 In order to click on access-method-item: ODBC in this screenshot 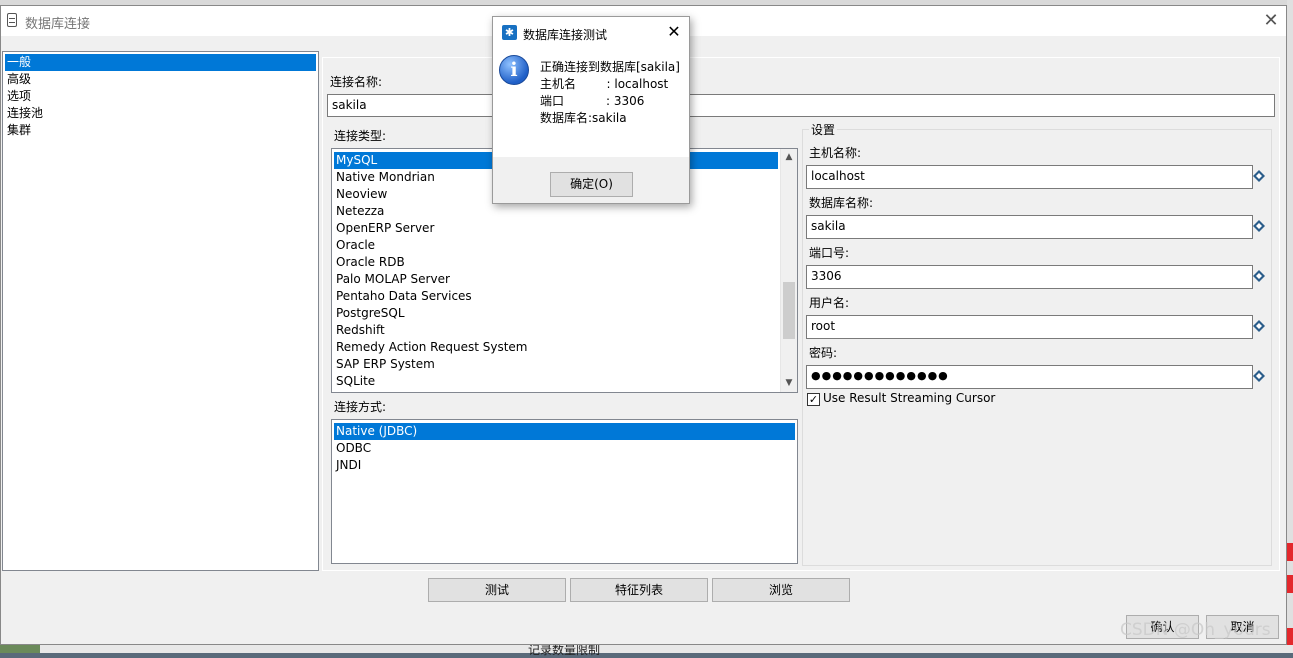, I will do `click(352, 448)`.